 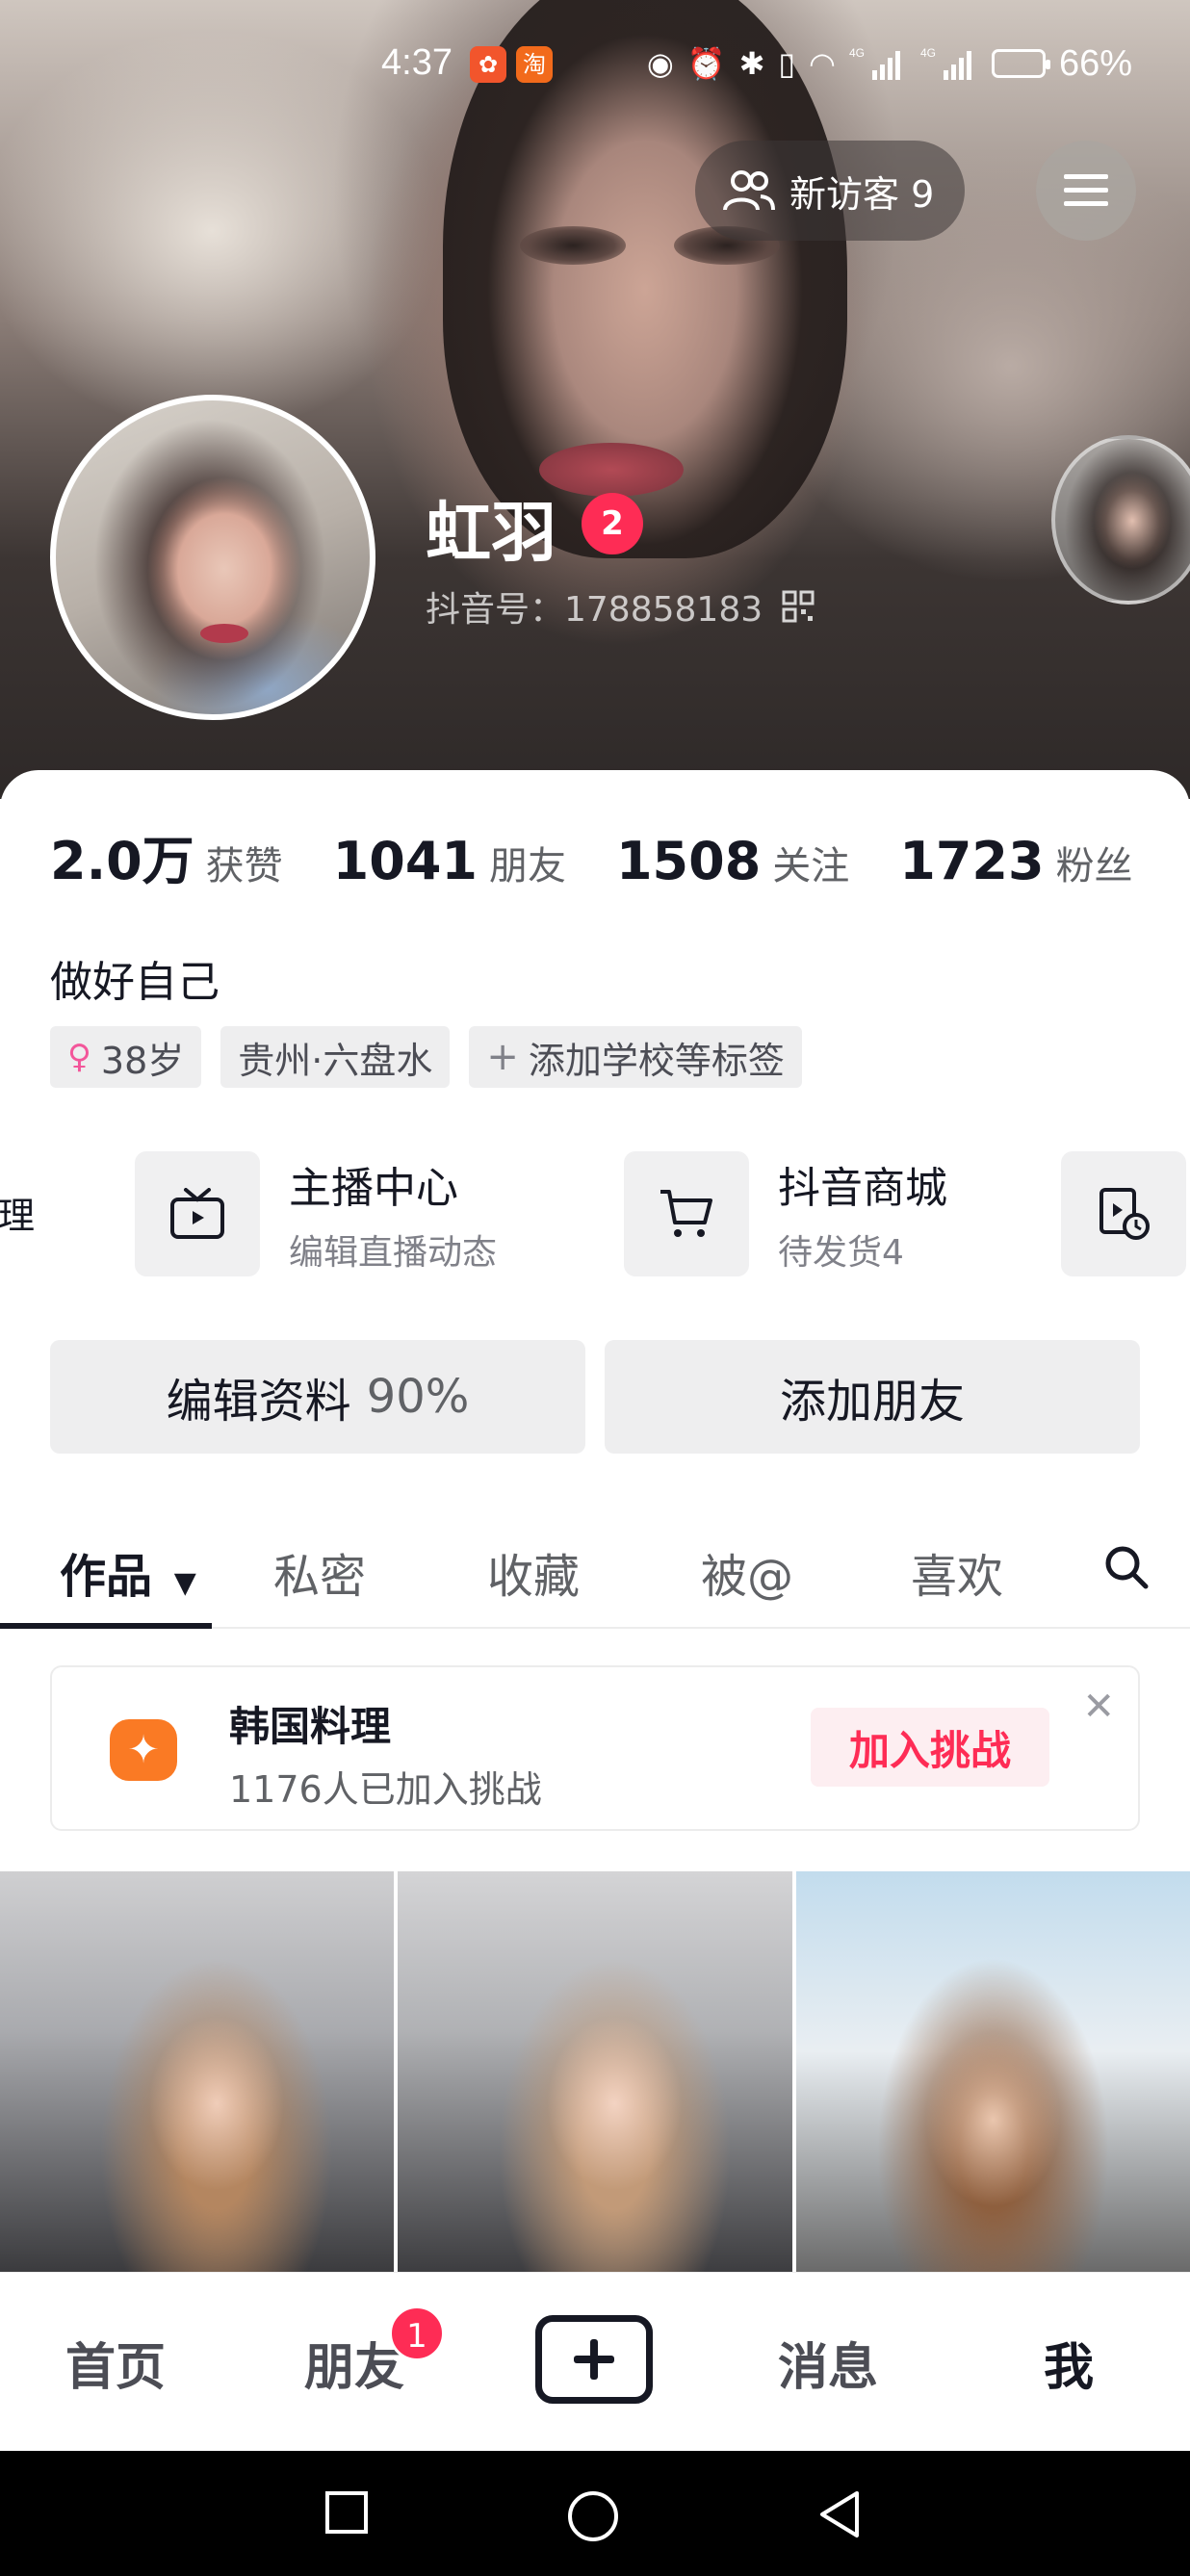 I want to click on stat-following: 1508 关注, so click(x=733, y=861).